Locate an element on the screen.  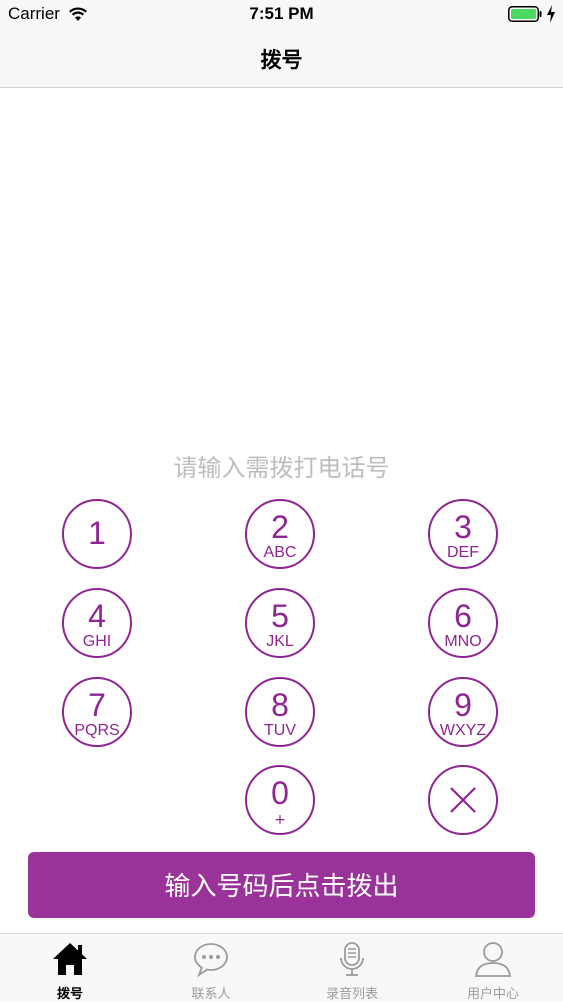
user-icon is located at coordinates (493, 959).